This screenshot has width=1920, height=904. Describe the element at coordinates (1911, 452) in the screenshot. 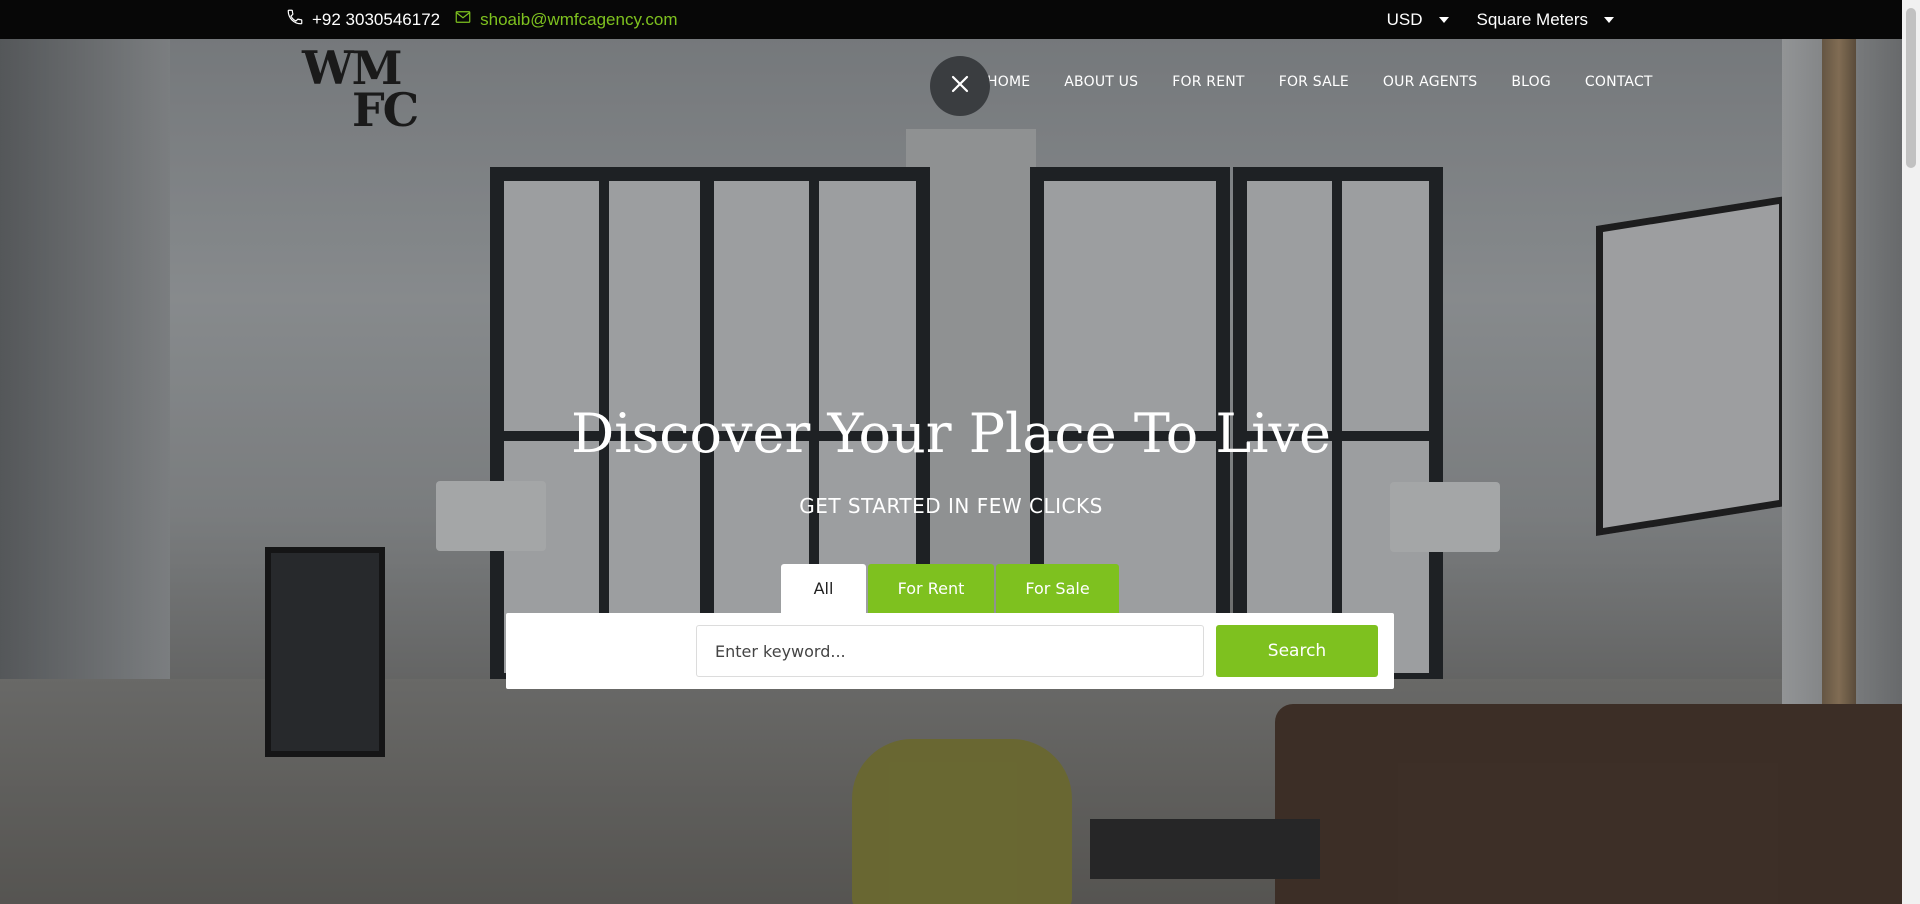

I see `page-scrollbar` at that location.